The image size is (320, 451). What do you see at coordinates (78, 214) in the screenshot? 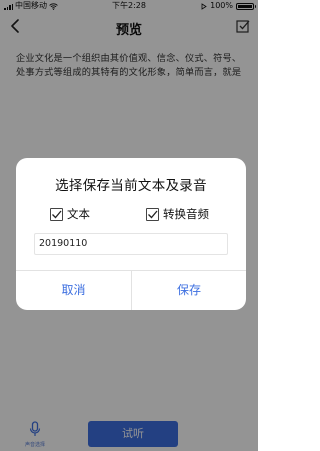
I see `option-text-label: 文本` at bounding box center [78, 214].